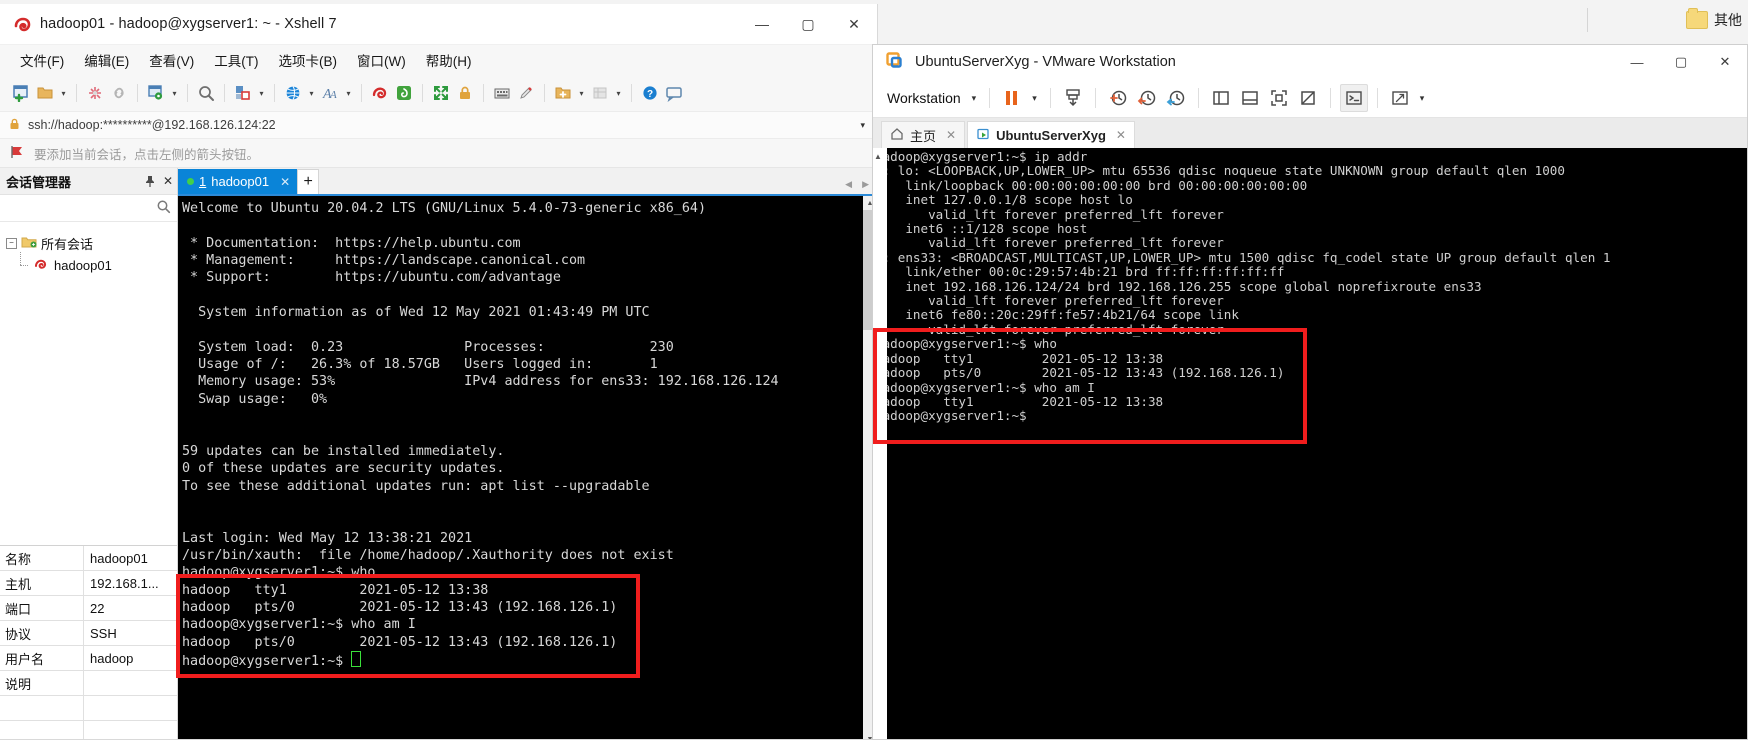 The image size is (1748, 740). I want to click on new-tab-button: +, so click(308, 181).